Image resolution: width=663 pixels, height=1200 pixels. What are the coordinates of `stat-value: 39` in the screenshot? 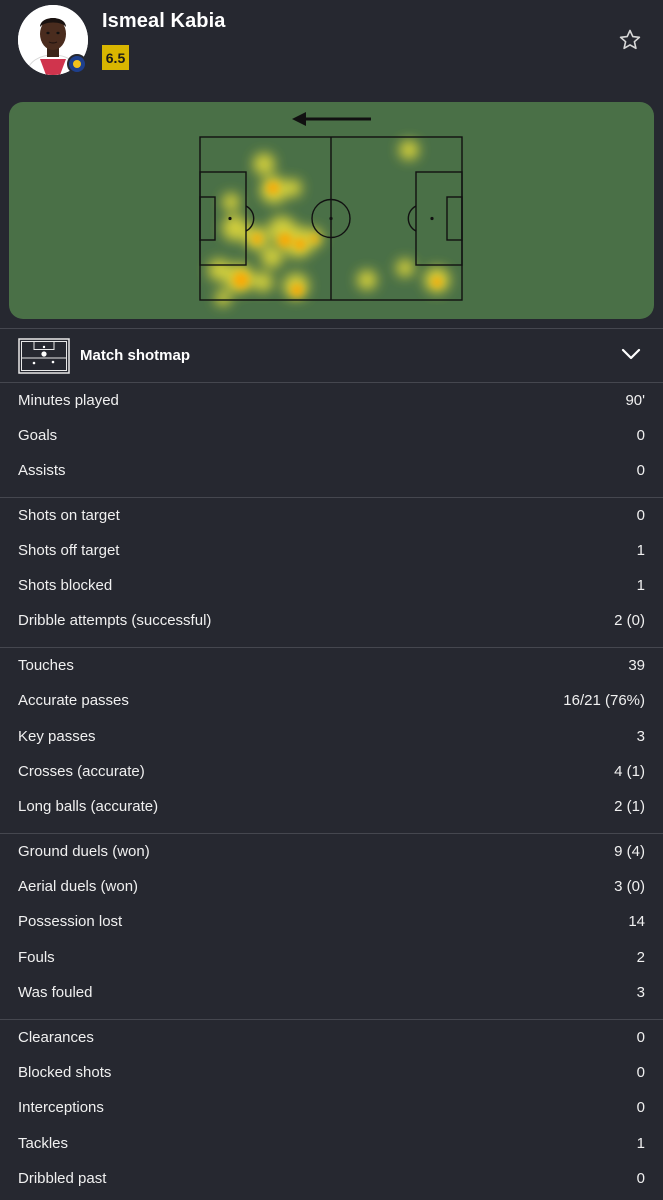 It's located at (636, 665).